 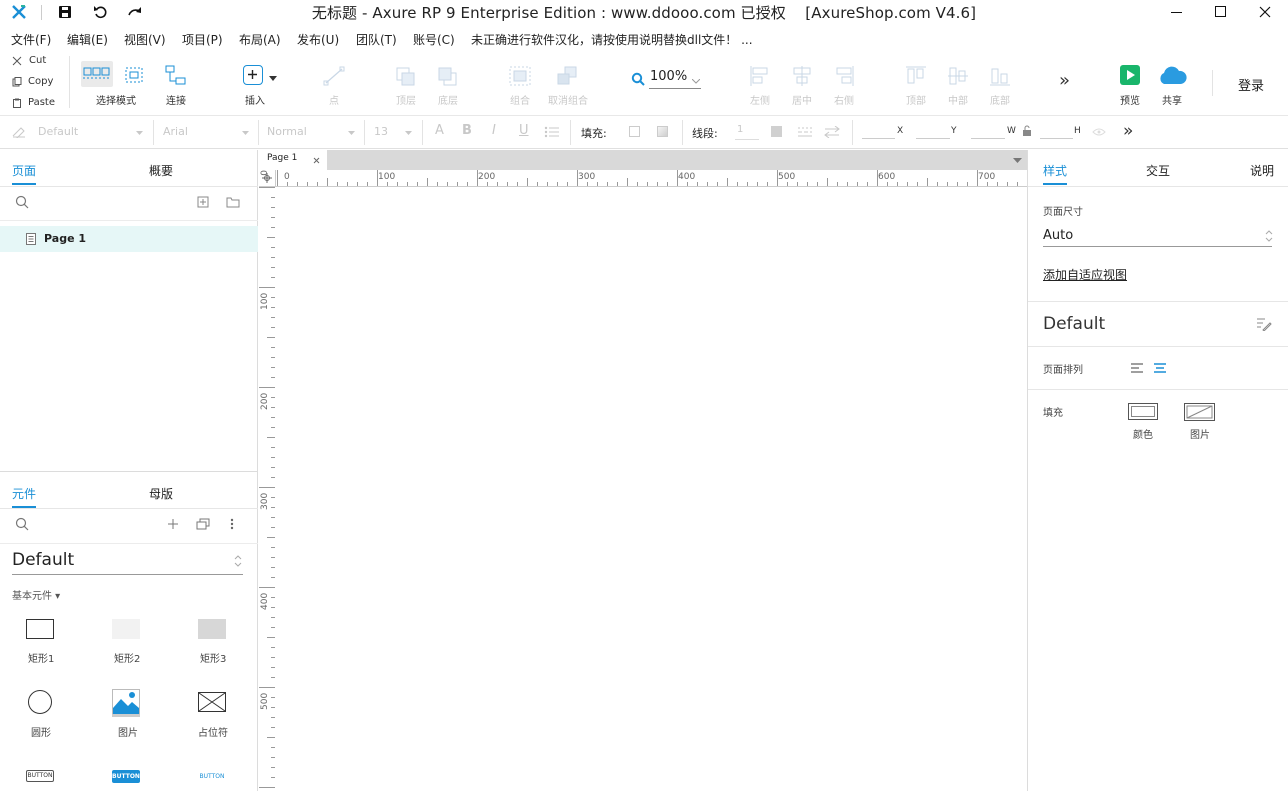 I want to click on add-folder-icon, so click(x=233, y=202).